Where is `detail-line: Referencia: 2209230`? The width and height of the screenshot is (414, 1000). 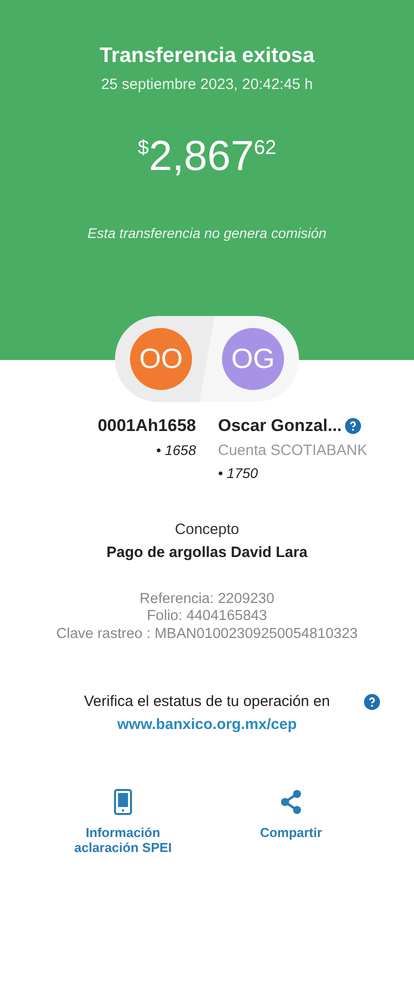
detail-line: Referencia: 2209230 is located at coordinates (207, 599).